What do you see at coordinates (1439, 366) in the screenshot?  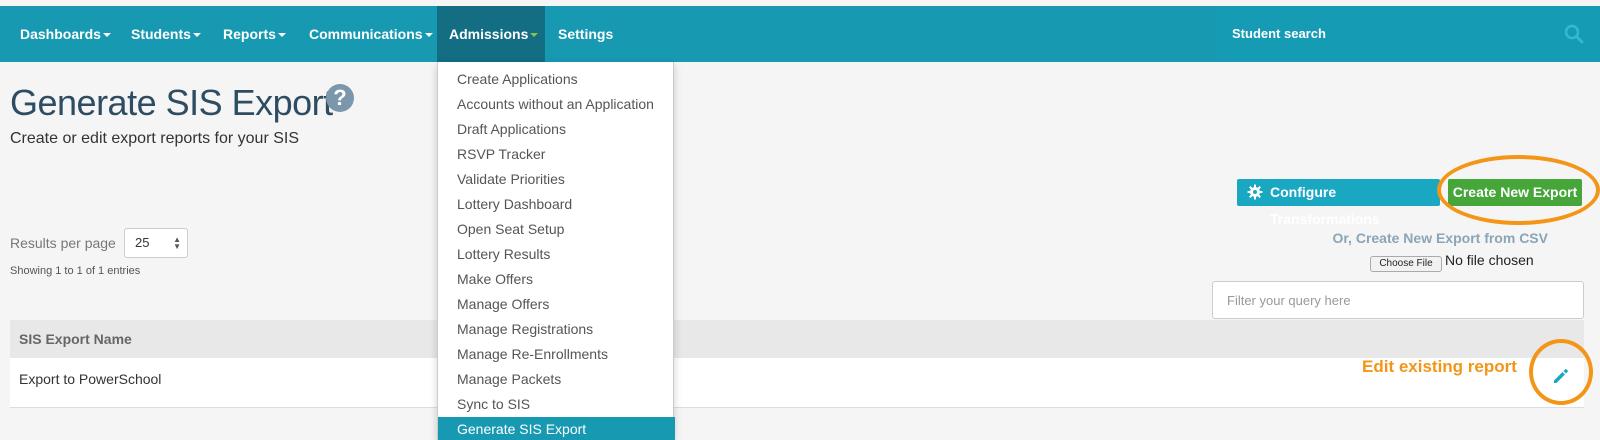 I see `edit-existing-report-annotation: Edit existing report` at bounding box center [1439, 366].